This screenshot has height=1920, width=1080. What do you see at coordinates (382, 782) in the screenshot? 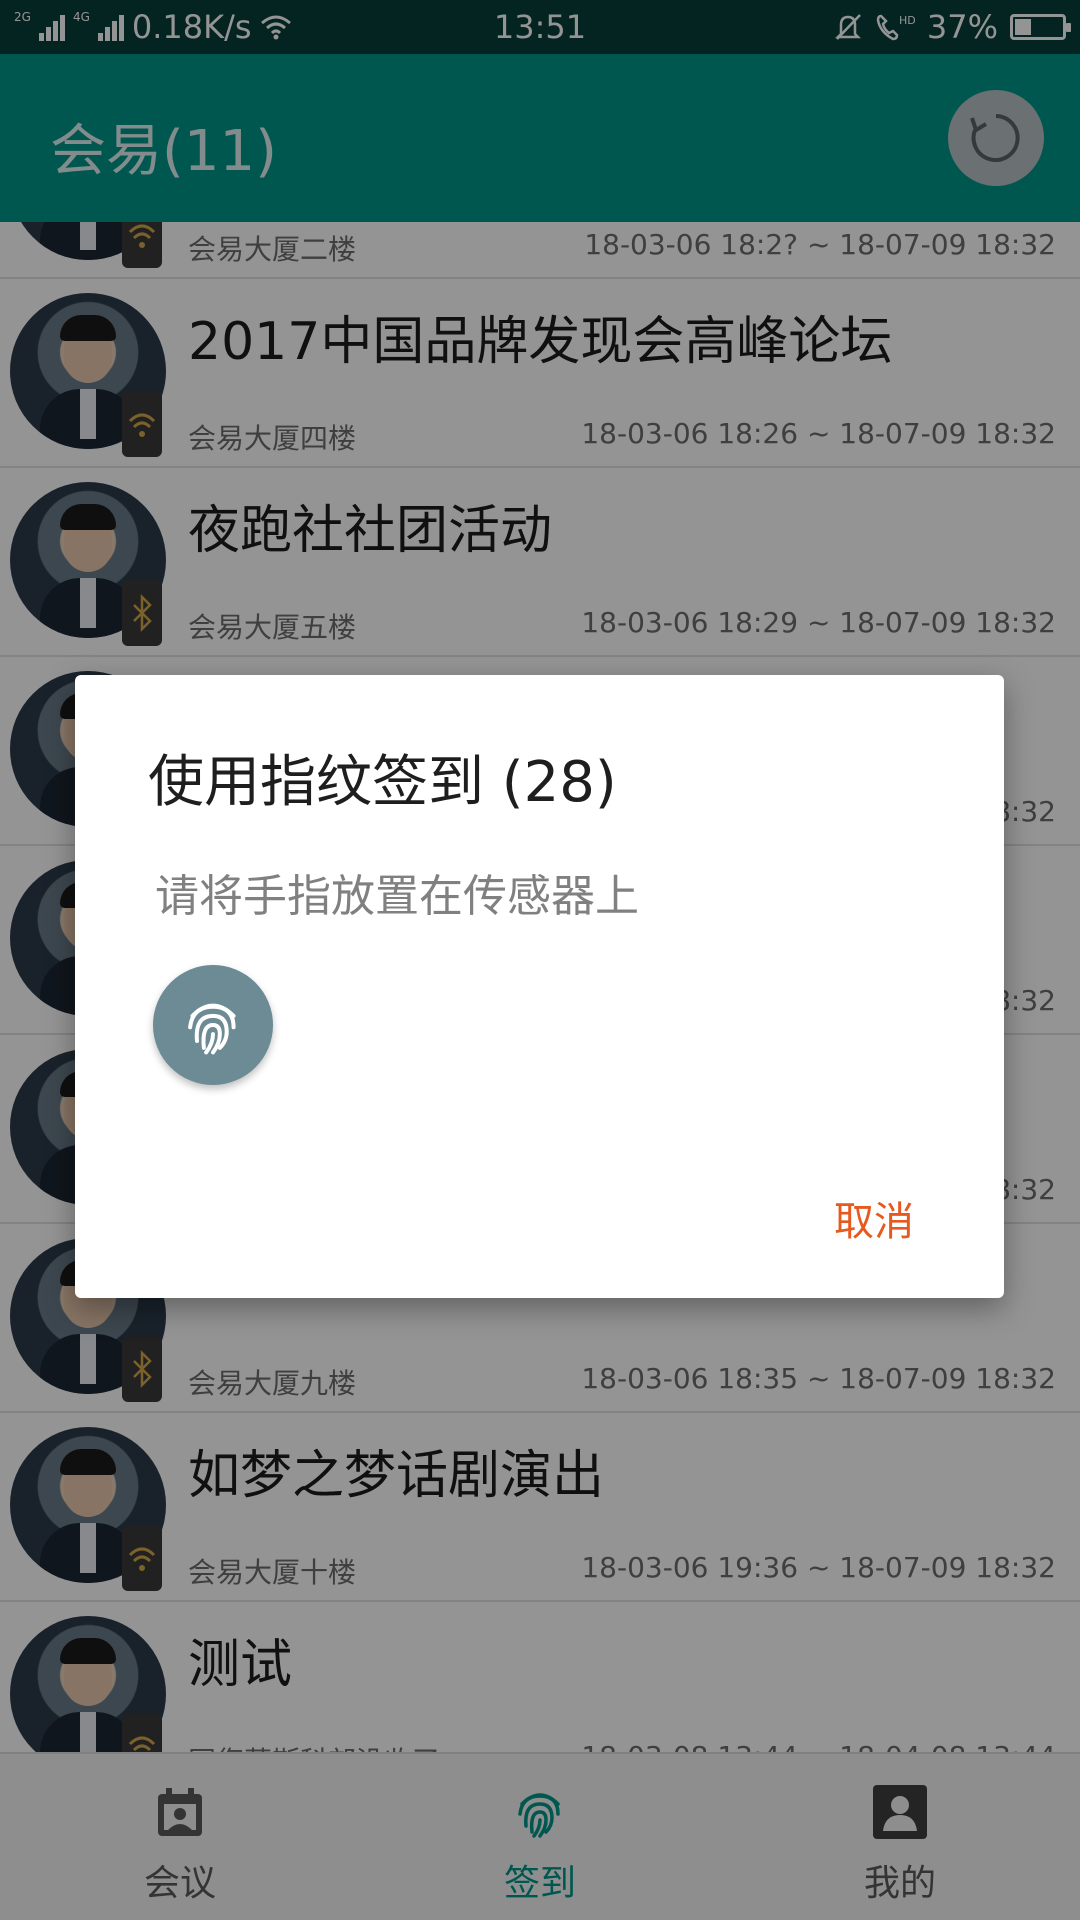
I see `dialog-title: 使用指纹签到 (28)` at bounding box center [382, 782].